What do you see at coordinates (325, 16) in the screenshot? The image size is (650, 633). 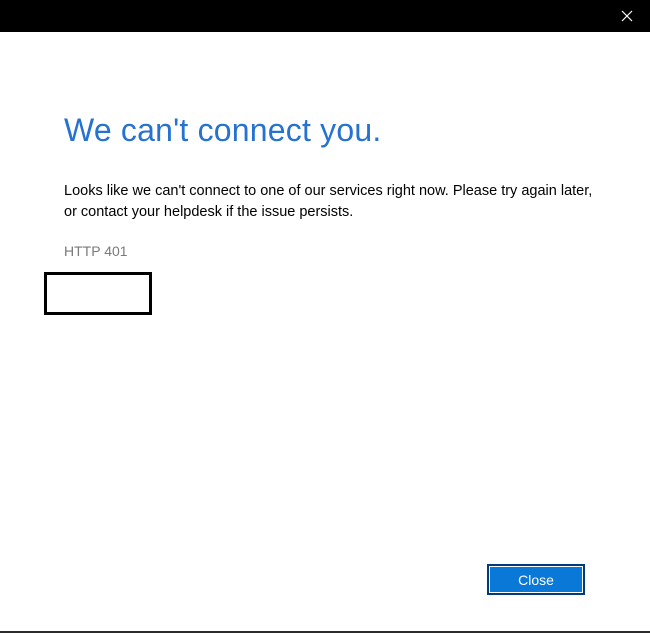 I see `title-bar` at bounding box center [325, 16].